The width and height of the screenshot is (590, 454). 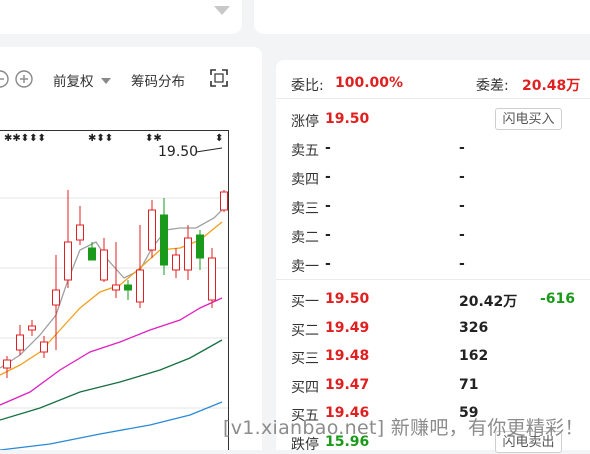 I want to click on flash-buy-button: 闪电买入, so click(x=528, y=119).